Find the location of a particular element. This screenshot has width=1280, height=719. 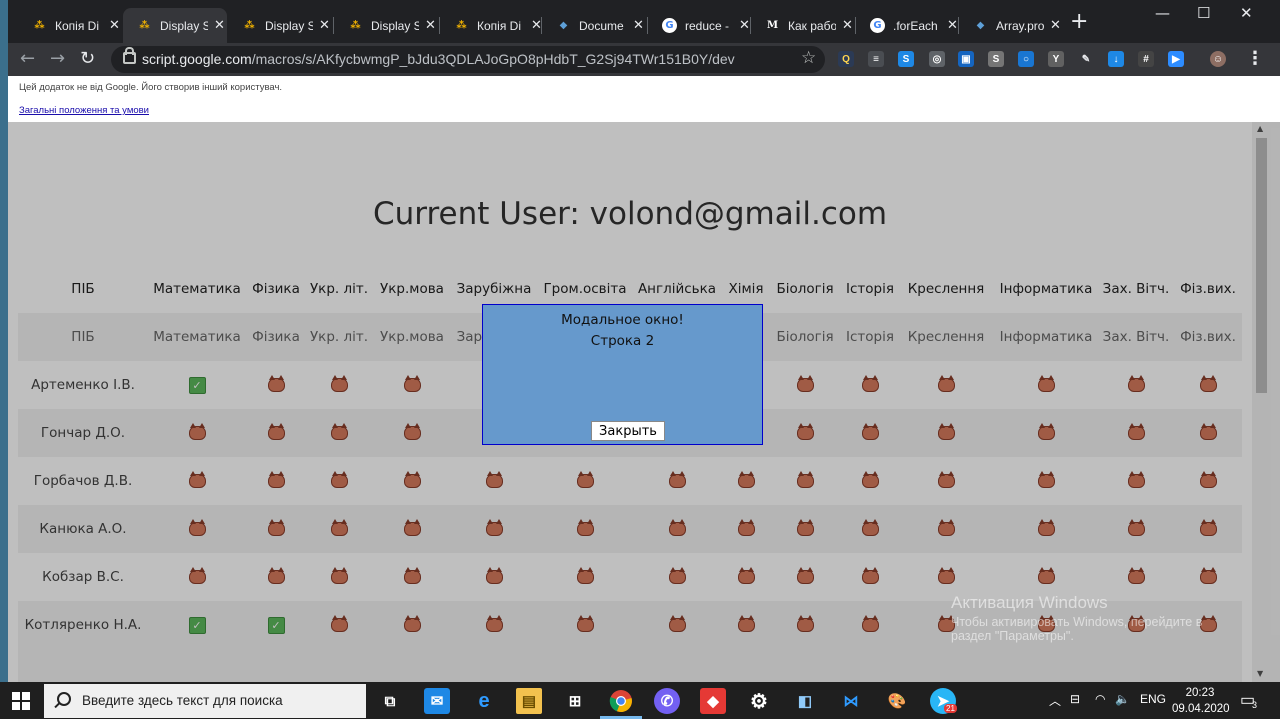

modal-line2: Строка 2 is located at coordinates (622, 341).